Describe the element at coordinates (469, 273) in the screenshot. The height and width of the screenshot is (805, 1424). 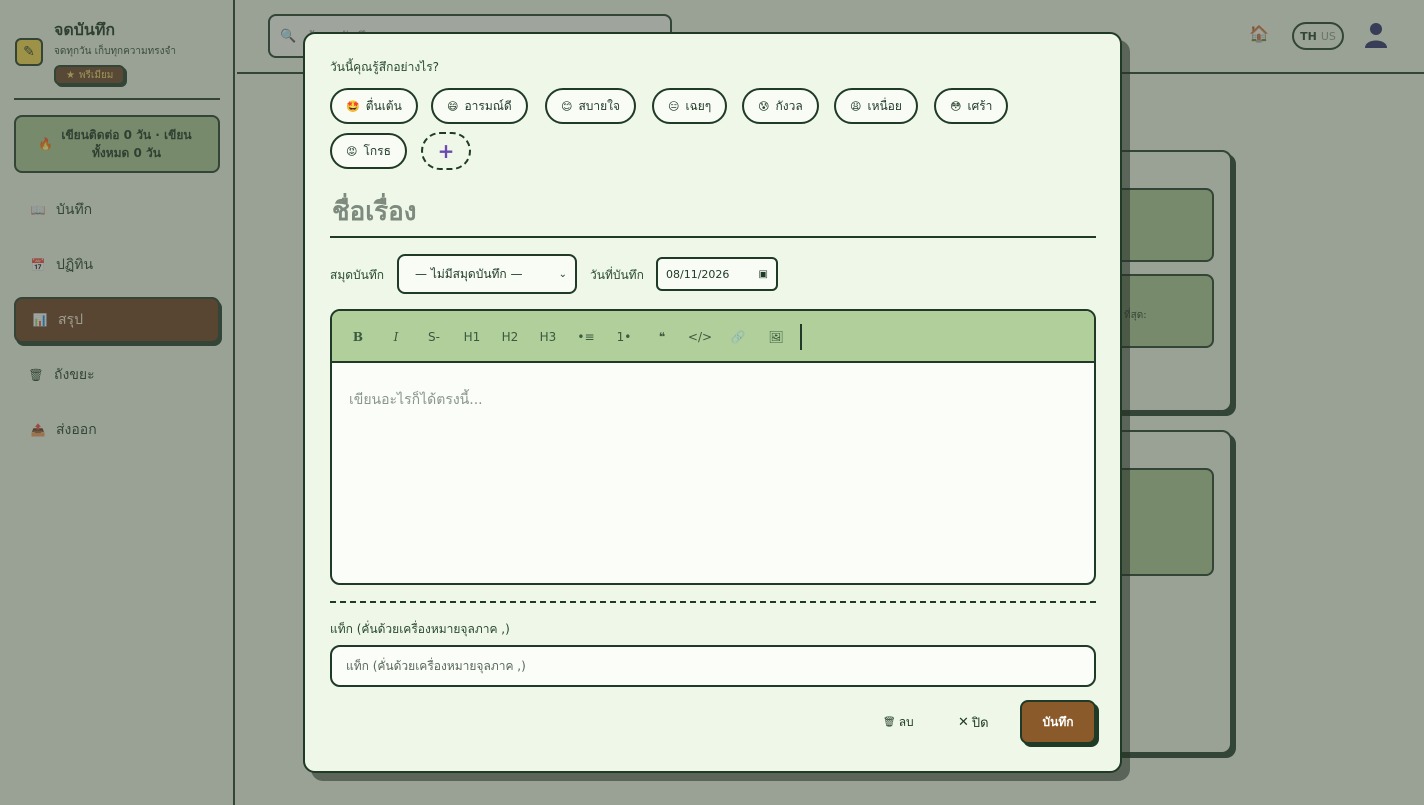
I see `notebook-value: — ไม่มีสมุดบันทึก —` at that location.